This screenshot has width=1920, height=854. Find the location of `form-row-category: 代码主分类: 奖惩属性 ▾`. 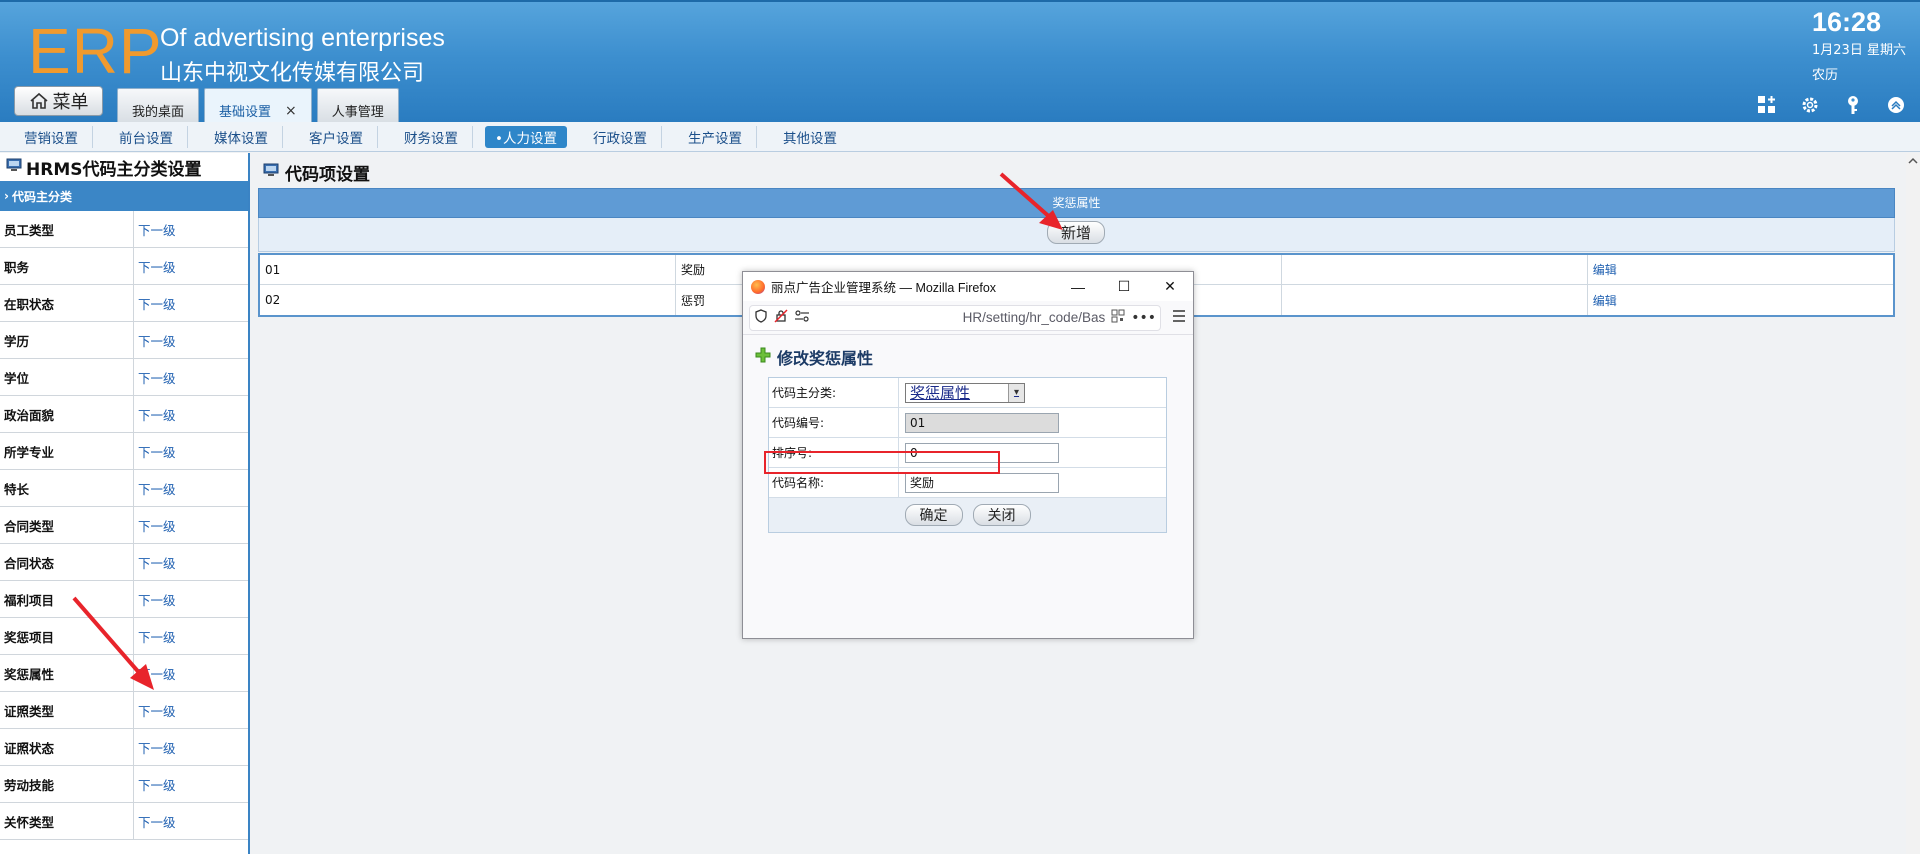

form-row-category: 代码主分类: 奖惩属性 ▾ is located at coordinates (967, 393).